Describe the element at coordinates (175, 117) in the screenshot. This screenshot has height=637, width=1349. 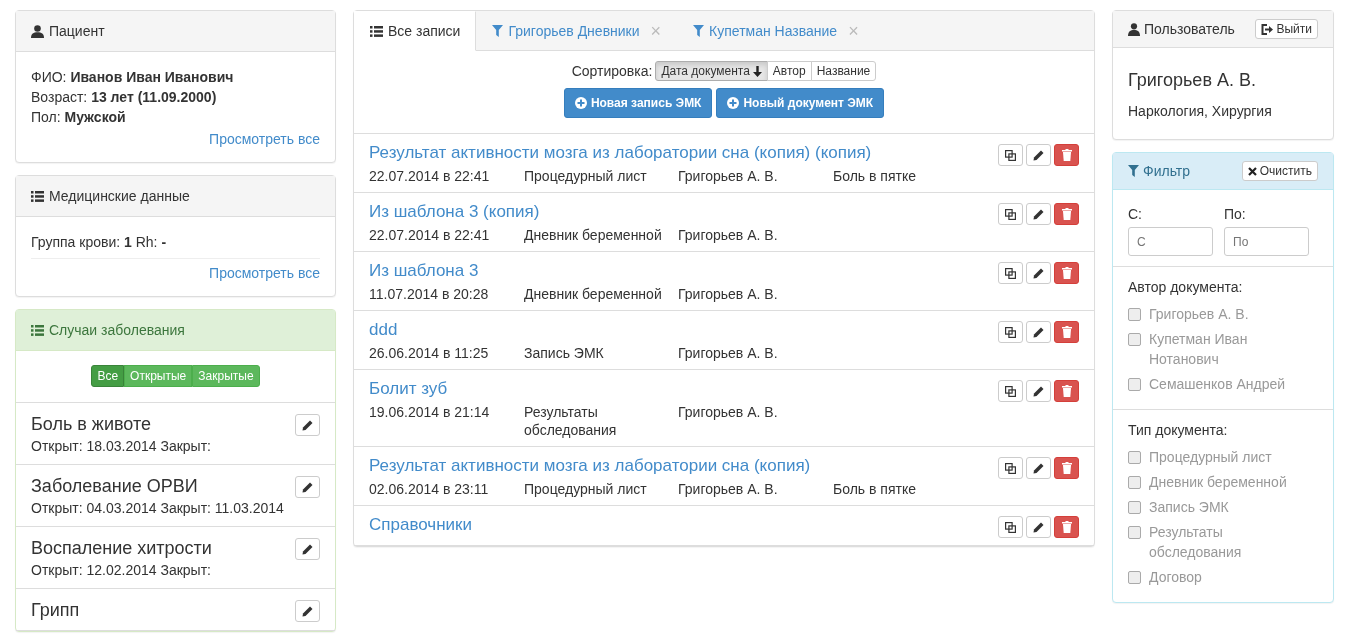
I see `patient-field: Пол: Мужской` at that location.